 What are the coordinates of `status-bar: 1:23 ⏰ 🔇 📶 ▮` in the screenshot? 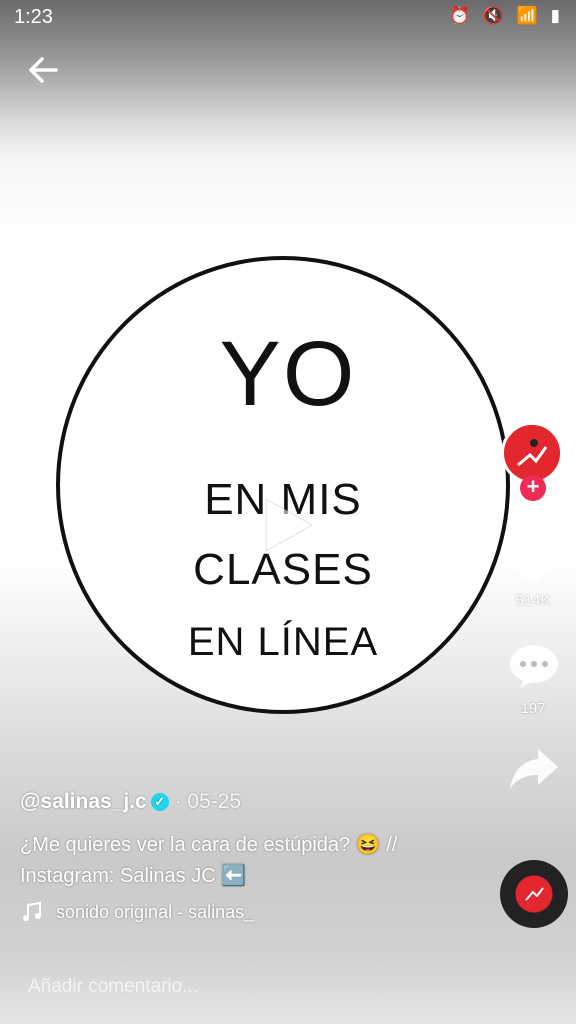 It's located at (288, 17).